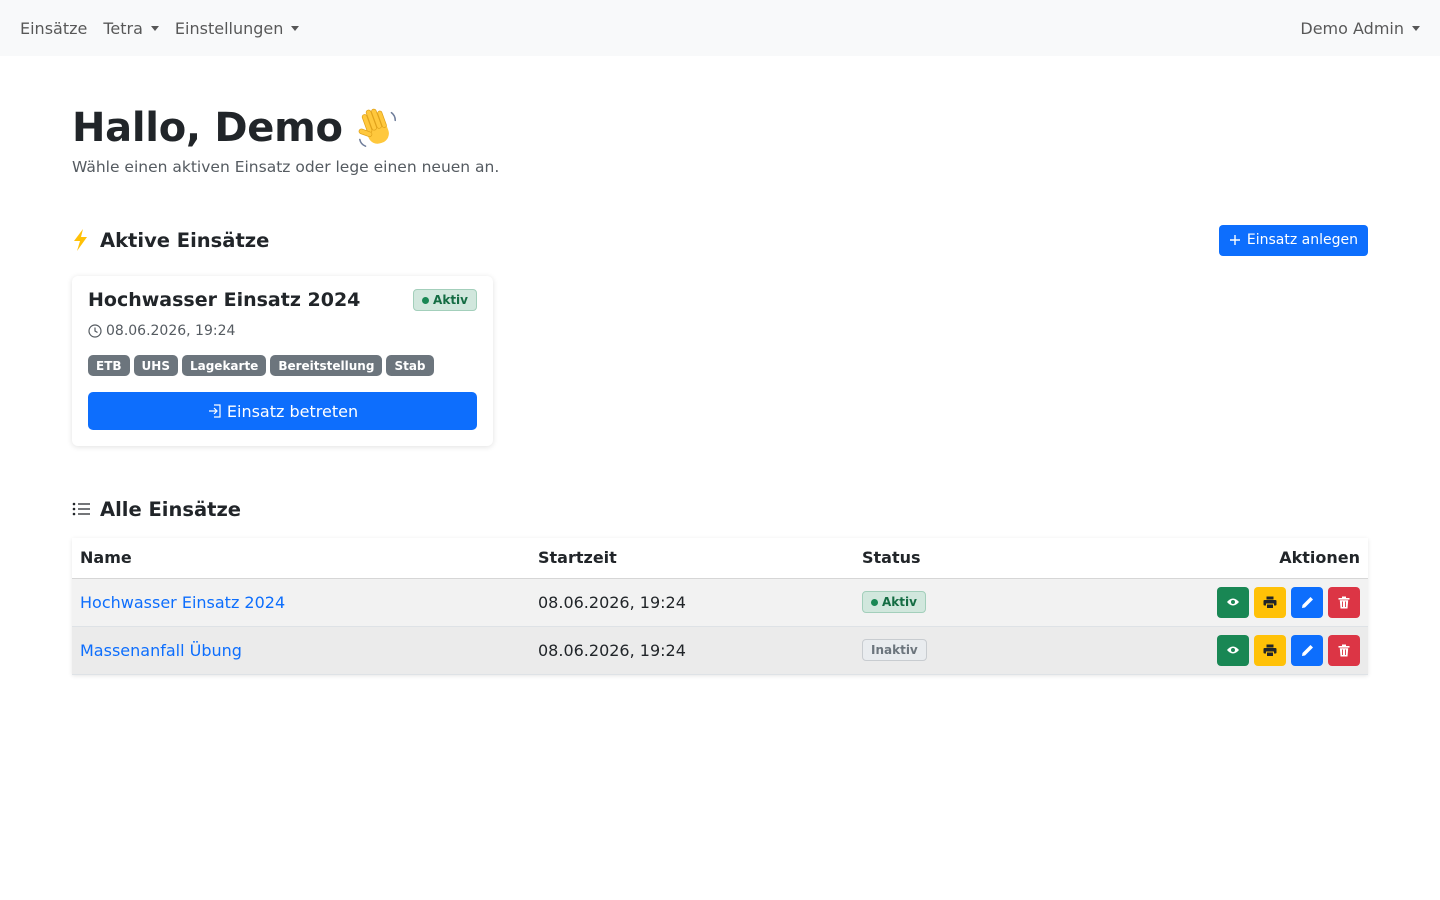 Image resolution: width=1440 pixels, height=900 pixels. I want to click on active-section-label: Aktive Einsätze, so click(185, 240).